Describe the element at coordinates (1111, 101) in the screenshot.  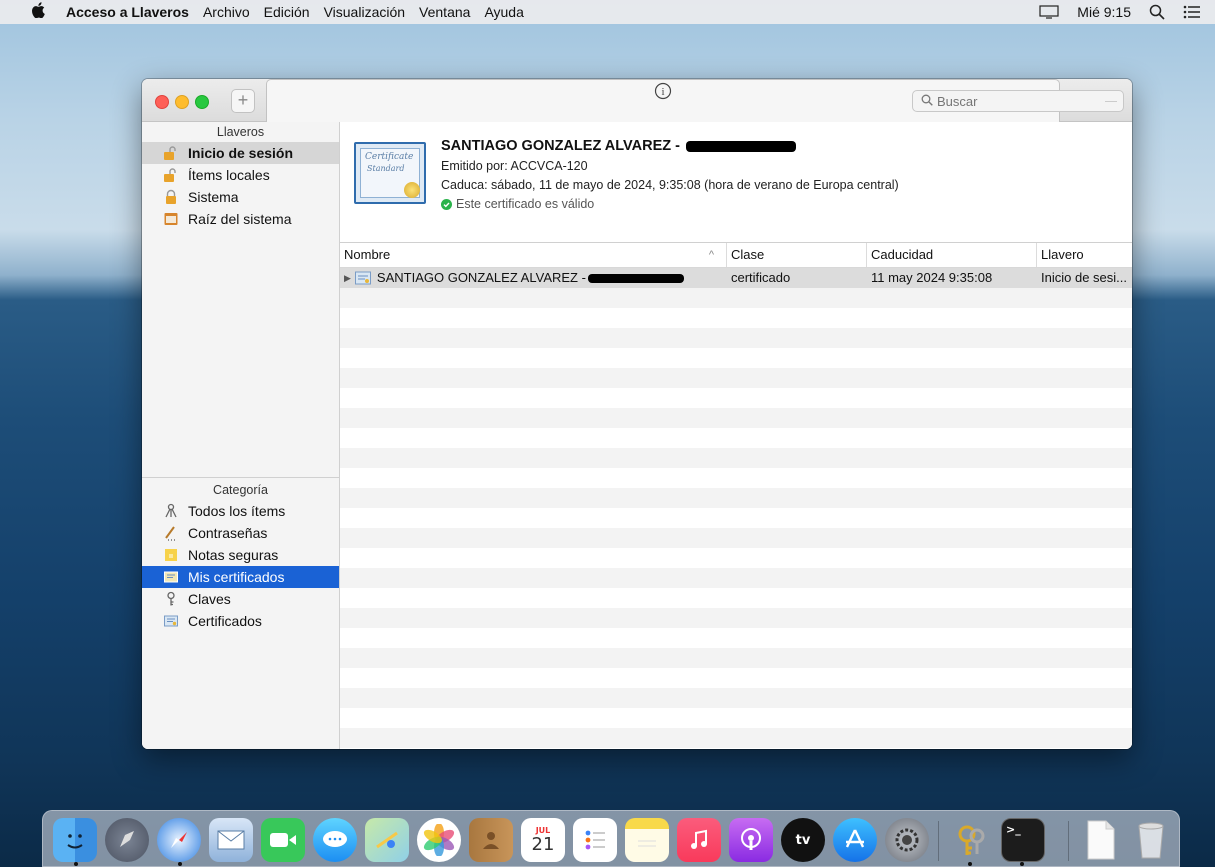
I see `search-divider` at that location.